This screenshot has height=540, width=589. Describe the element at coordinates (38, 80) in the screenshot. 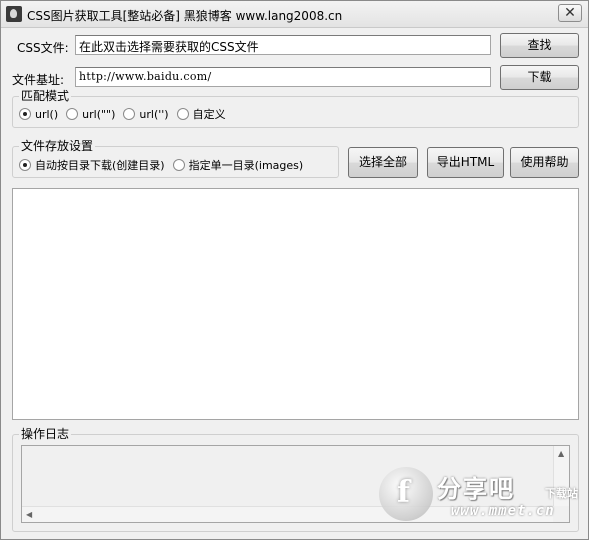

I see `base-url-label: 文件基址:` at that location.